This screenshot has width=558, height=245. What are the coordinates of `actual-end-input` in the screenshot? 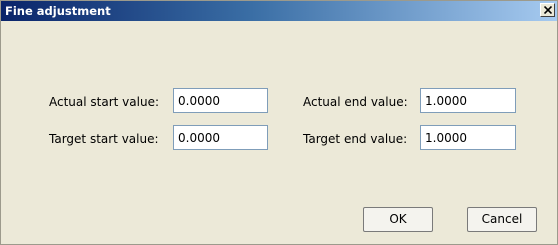 It's located at (468, 100).